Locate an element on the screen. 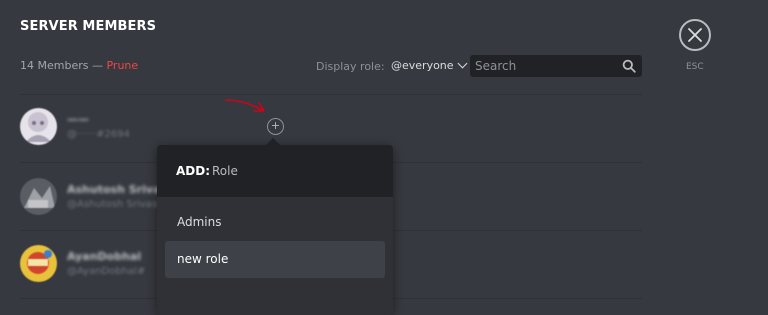 The height and width of the screenshot is (315, 768). page-title: SERVER MEMBERS is located at coordinates (88, 26).